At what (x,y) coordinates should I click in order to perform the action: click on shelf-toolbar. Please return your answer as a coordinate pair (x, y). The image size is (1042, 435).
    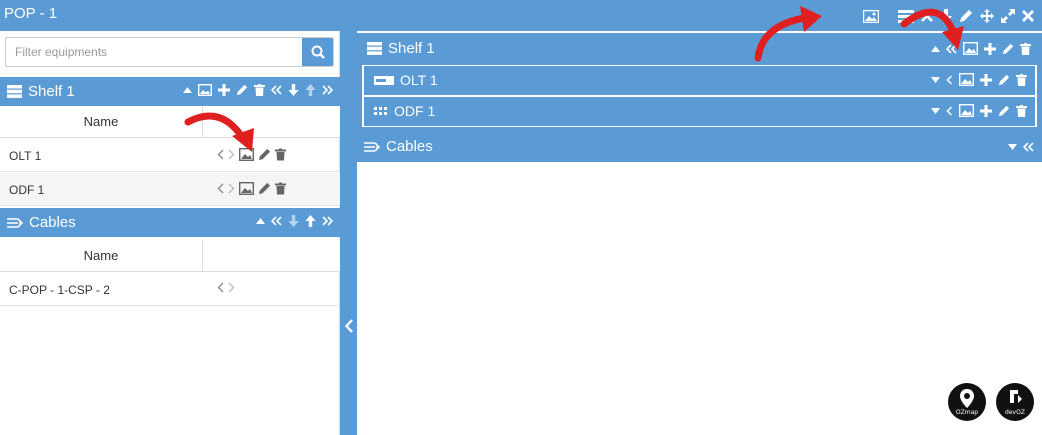
    Looking at the image, I should click on (258, 90).